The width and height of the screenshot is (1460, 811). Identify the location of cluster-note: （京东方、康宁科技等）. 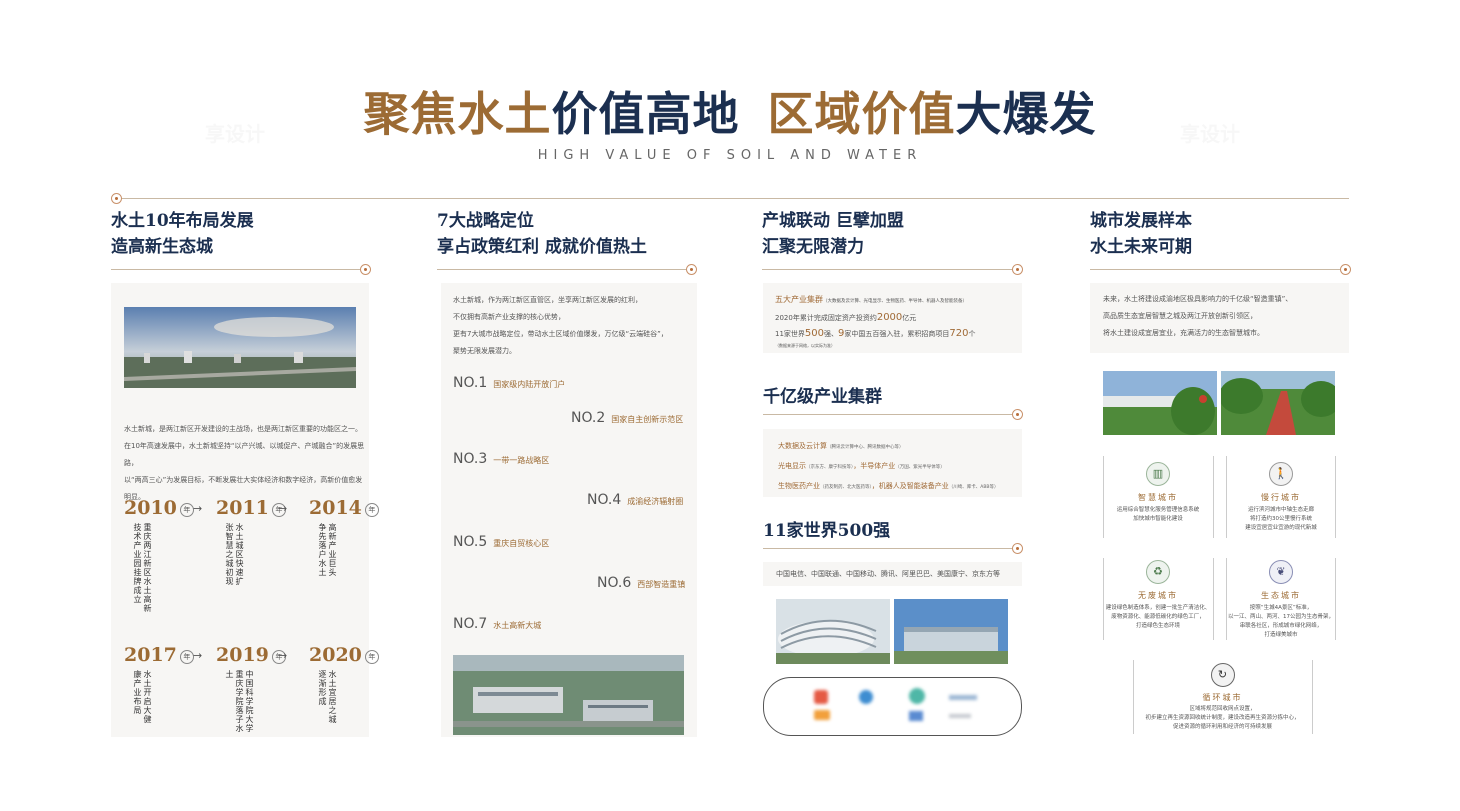
(830, 467).